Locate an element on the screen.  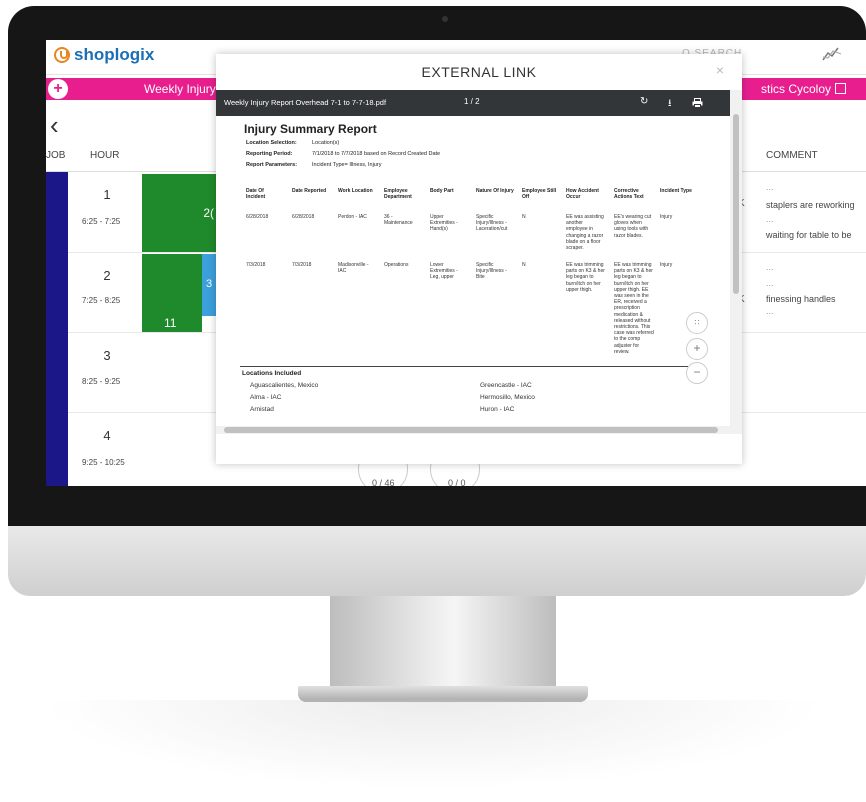
banner-right-link: stics Cycoloy is located at coordinates (804, 89).